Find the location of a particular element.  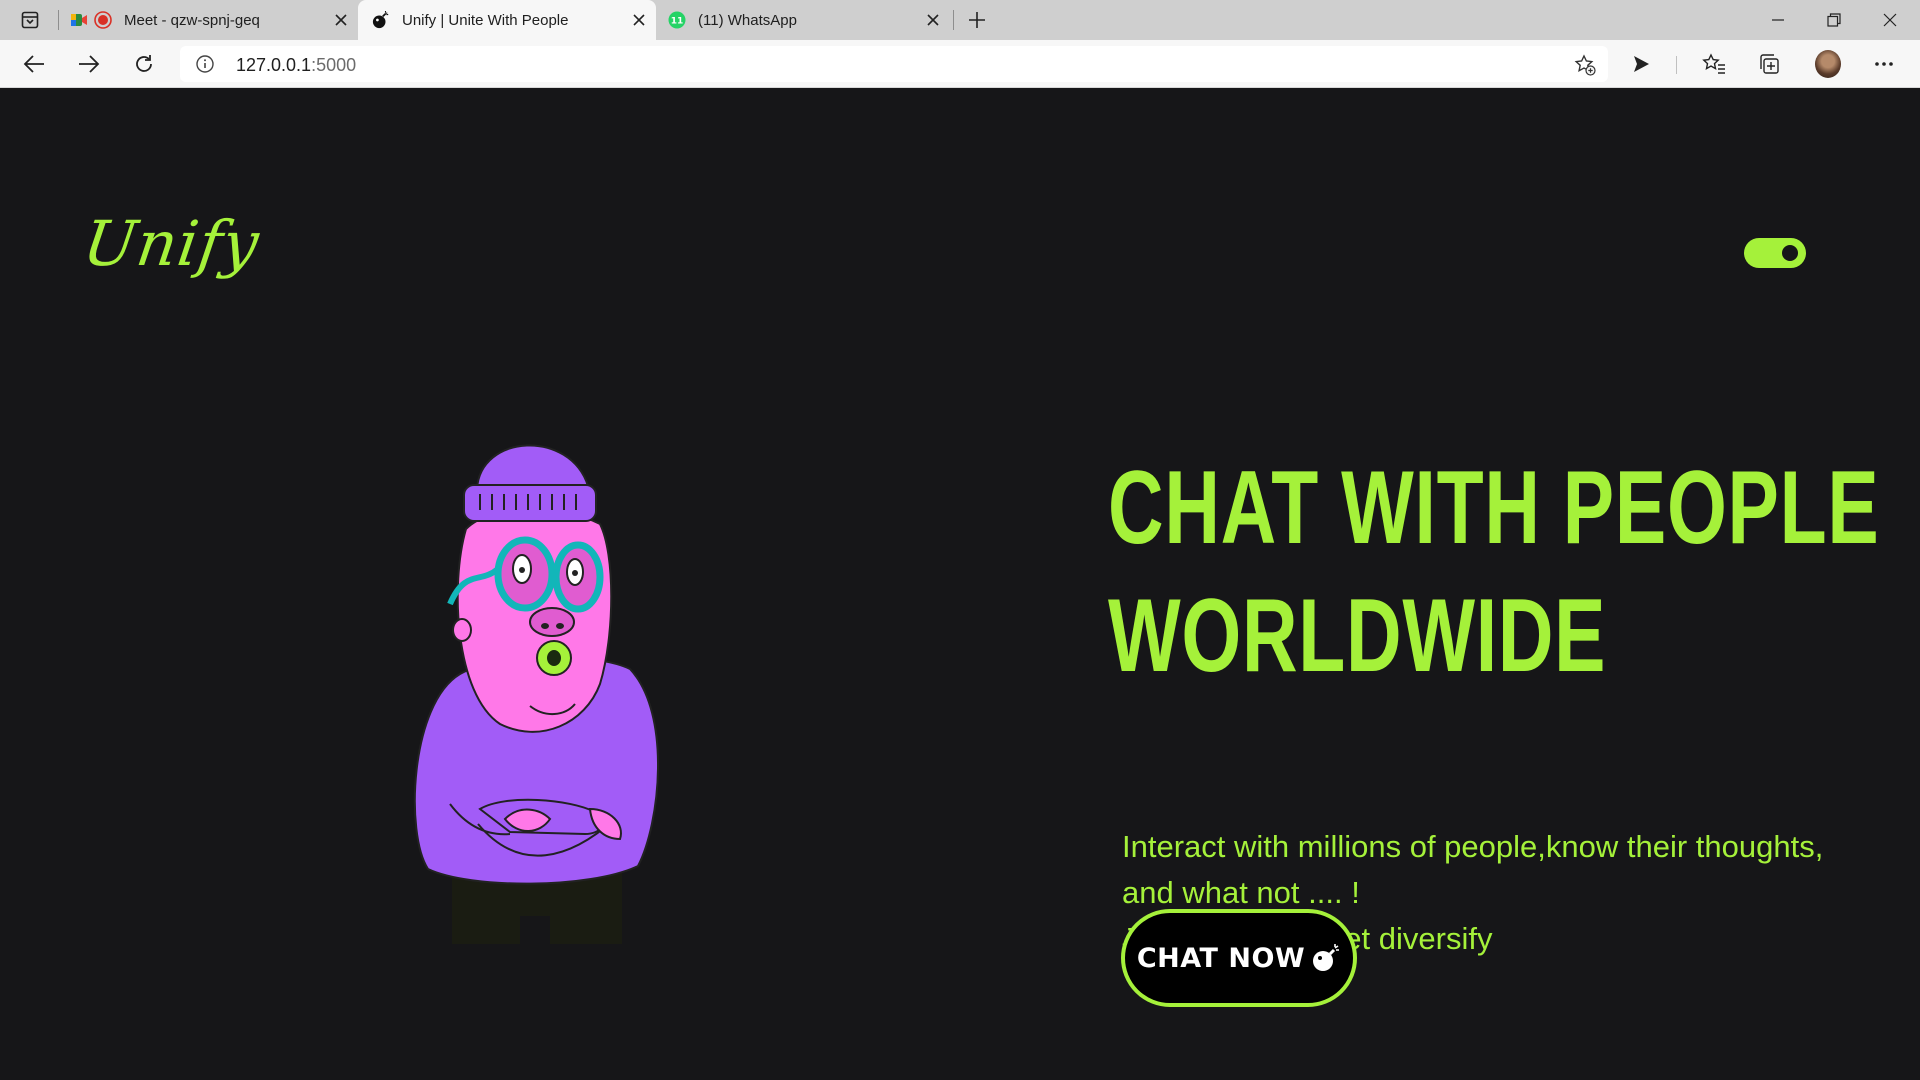

address-text: 127.0.0.1:5000 is located at coordinates (296, 65).